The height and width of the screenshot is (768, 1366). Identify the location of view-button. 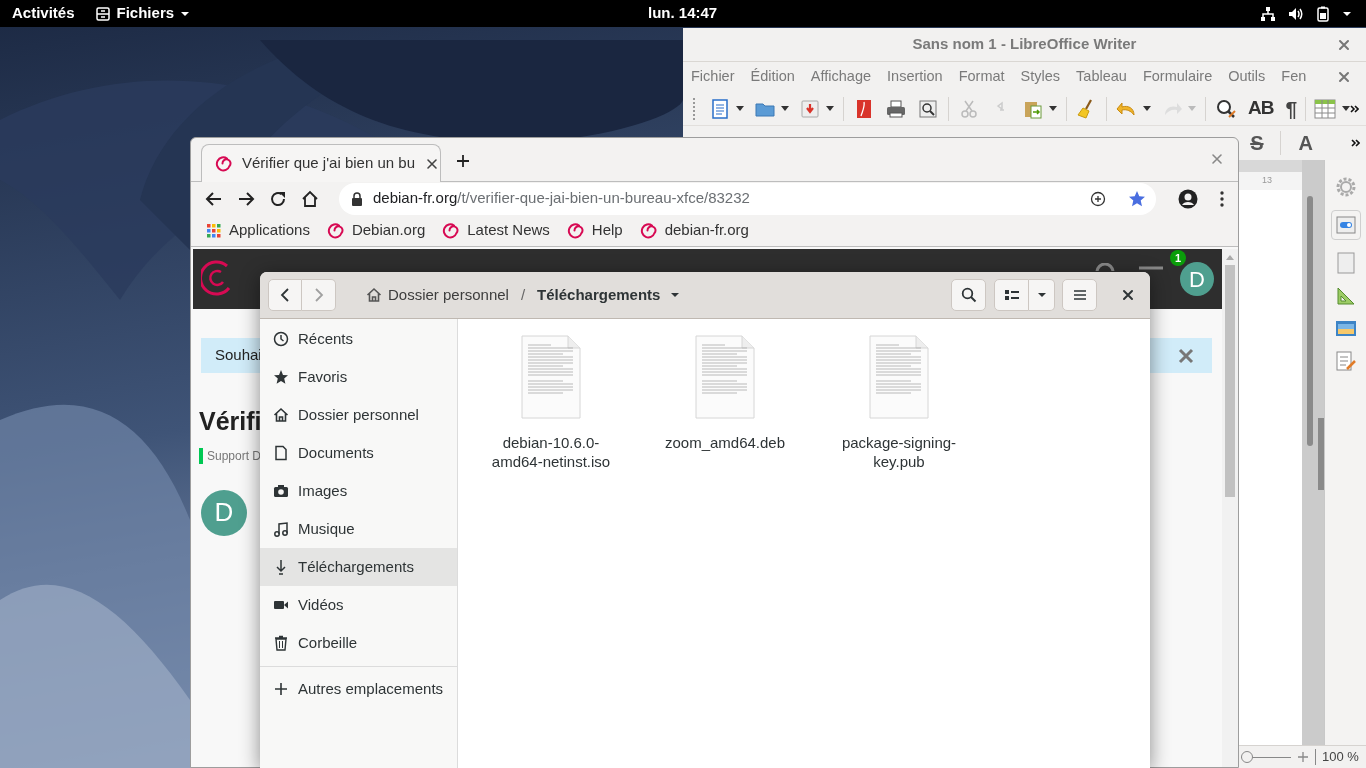
(1011, 295).